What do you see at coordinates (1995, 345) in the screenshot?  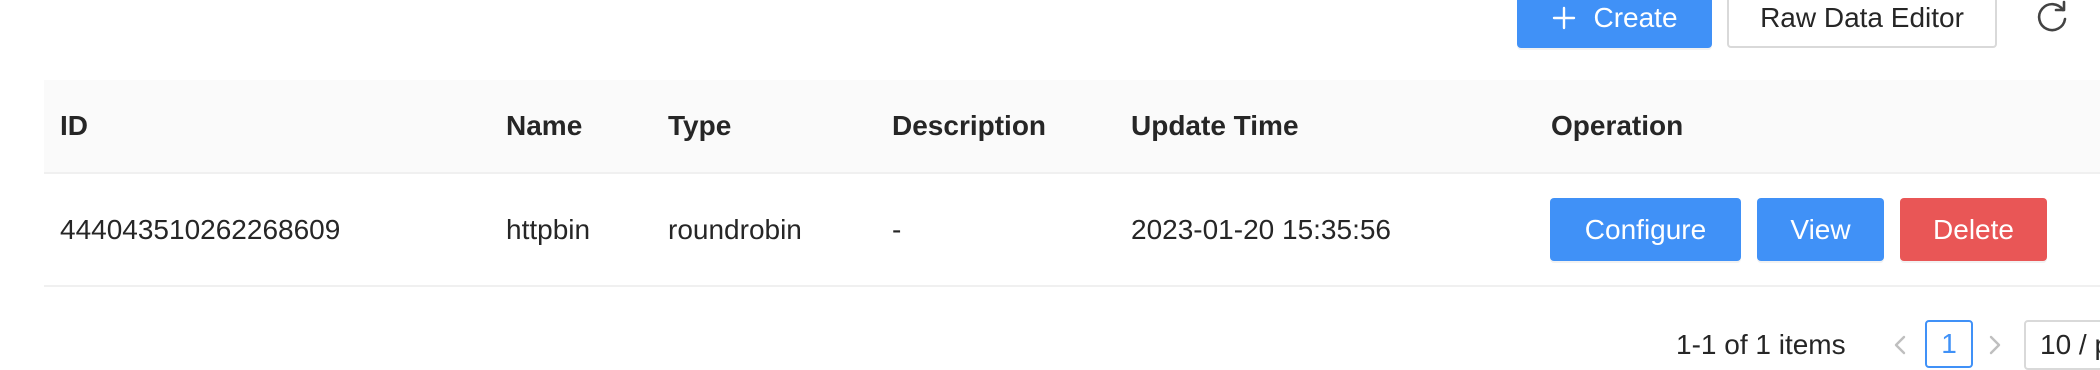 I see `chevron-right-icon` at bounding box center [1995, 345].